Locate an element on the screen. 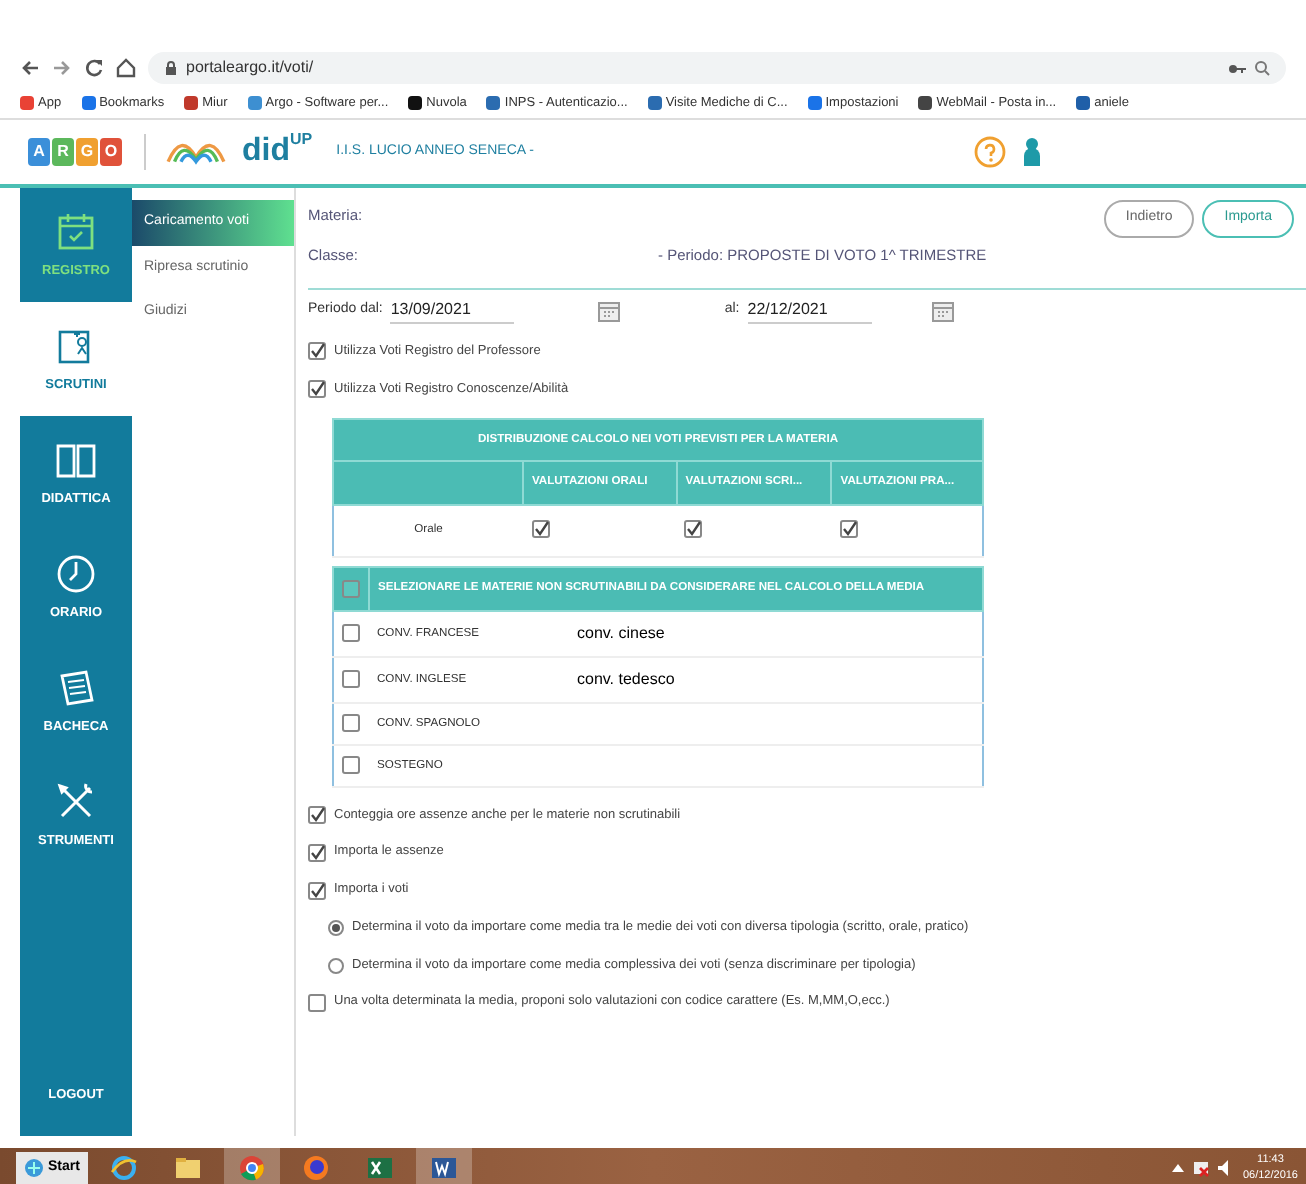 This screenshot has width=1306, height=1184. clock-icon is located at coordinates (76, 573).